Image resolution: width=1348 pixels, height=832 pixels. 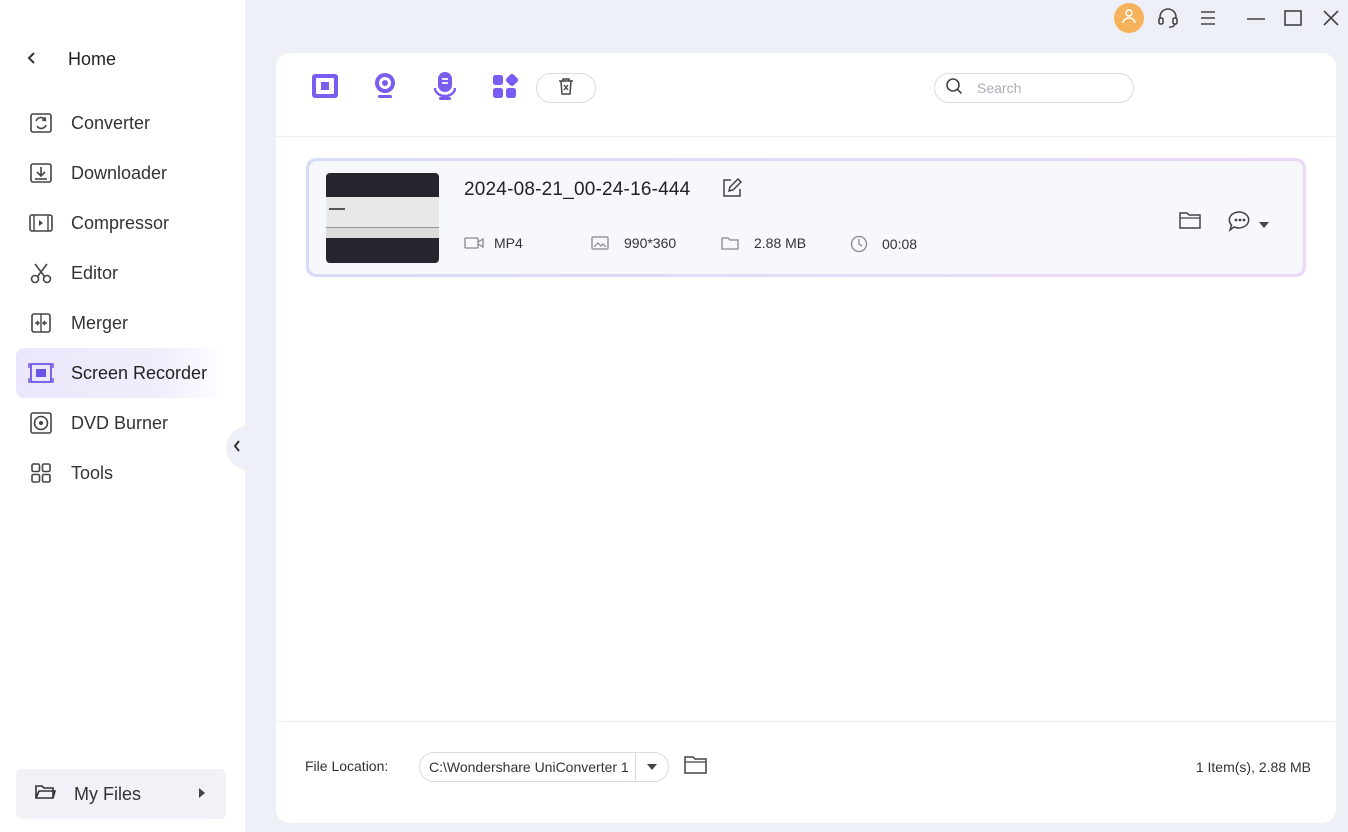 I want to click on sidebar-item-label: Merger, so click(x=100, y=322).